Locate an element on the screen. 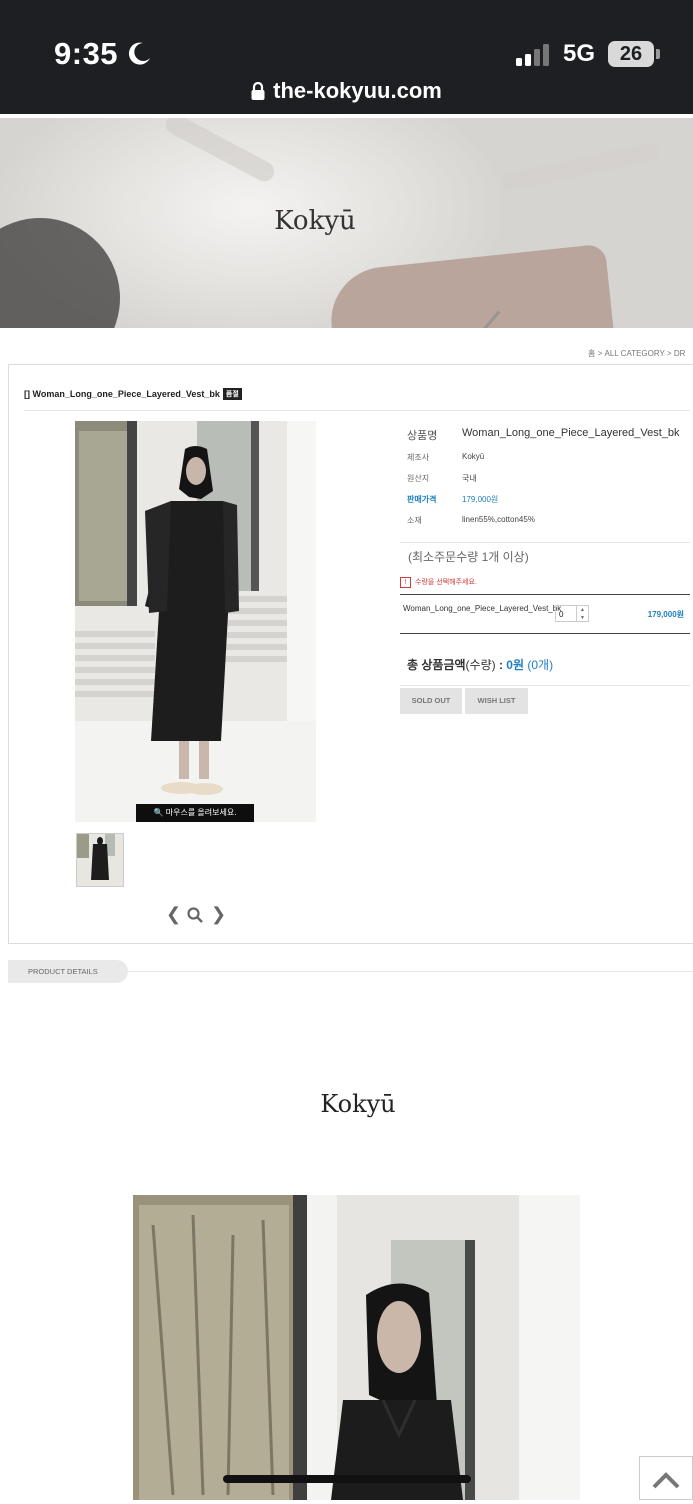 The width and height of the screenshot is (693, 1504). product-image is located at coordinates (195, 621).